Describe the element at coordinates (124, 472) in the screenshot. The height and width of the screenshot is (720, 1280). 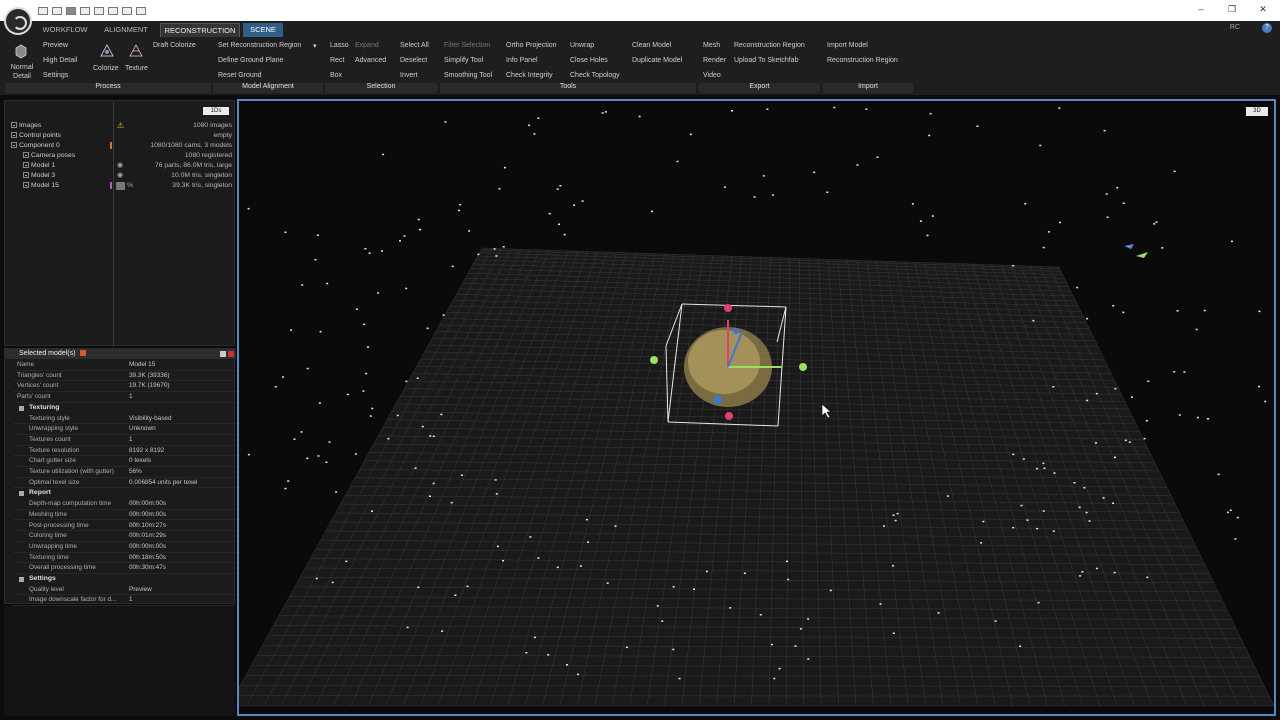
I see `property-row: Texture utilization (with gutter) 56%` at that location.